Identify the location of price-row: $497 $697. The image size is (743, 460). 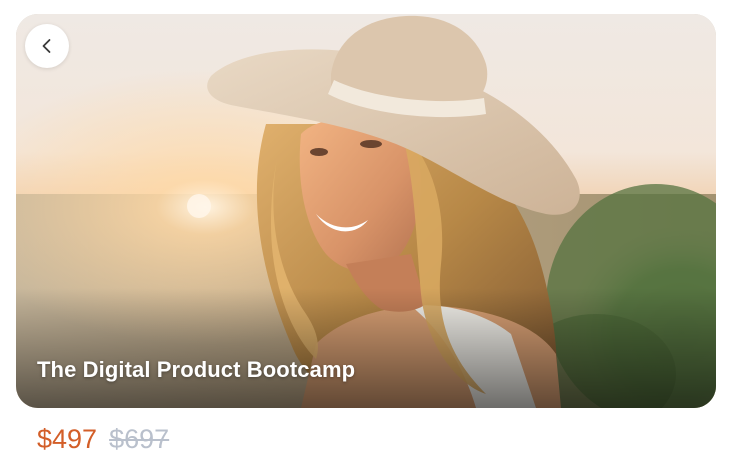
(103, 439).